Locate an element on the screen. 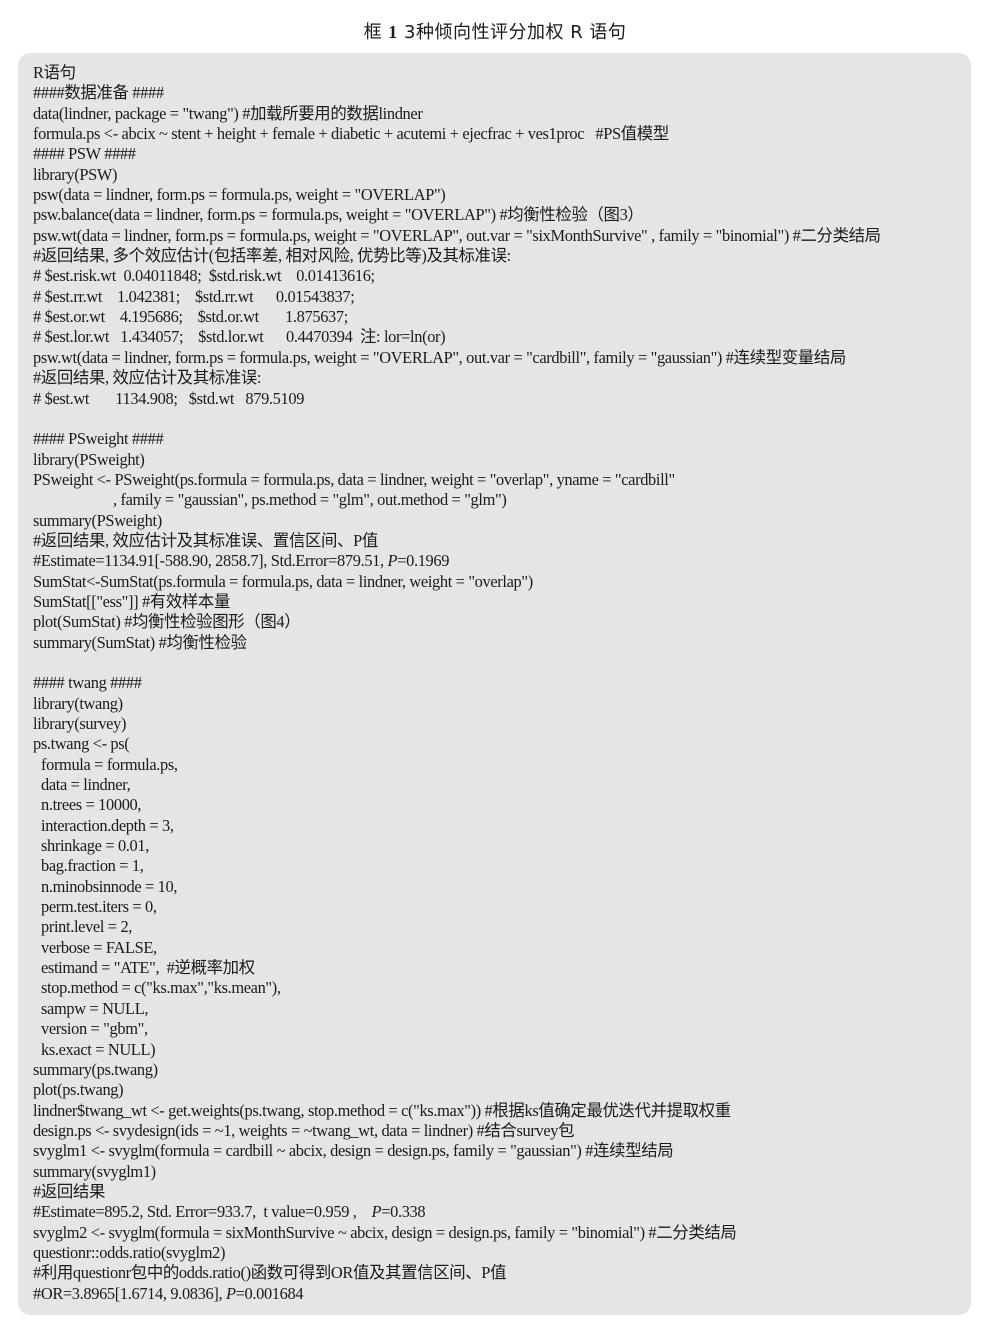 The image size is (1002, 1328). code-argument-line: perm.test.iters = 0, is located at coordinates (99, 907).